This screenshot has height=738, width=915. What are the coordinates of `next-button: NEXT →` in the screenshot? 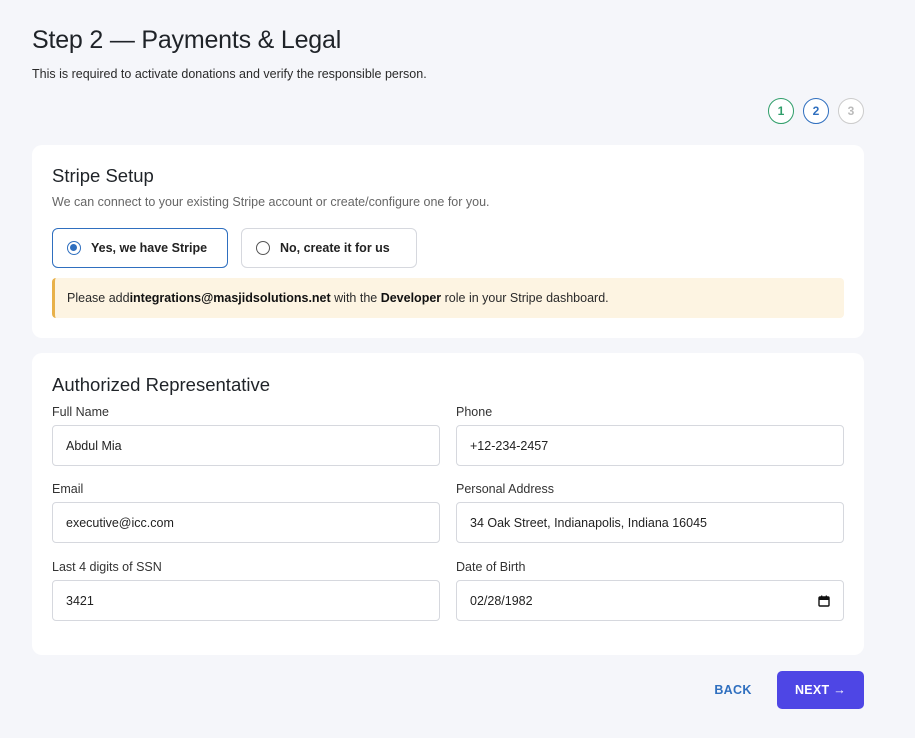 It's located at (820, 690).